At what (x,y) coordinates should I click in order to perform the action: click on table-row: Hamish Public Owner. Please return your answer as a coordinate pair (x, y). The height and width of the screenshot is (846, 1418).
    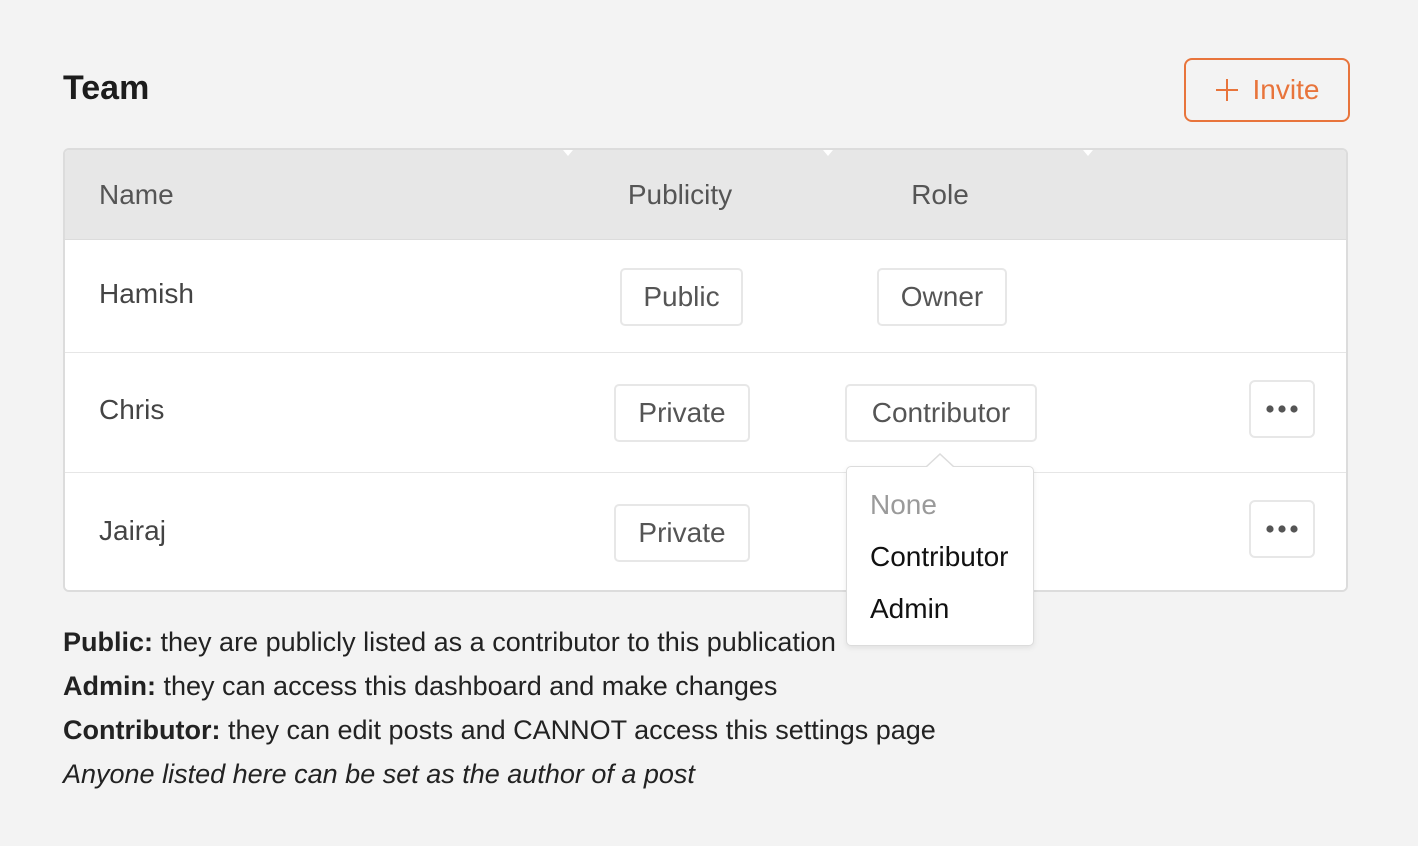
    Looking at the image, I should click on (705, 296).